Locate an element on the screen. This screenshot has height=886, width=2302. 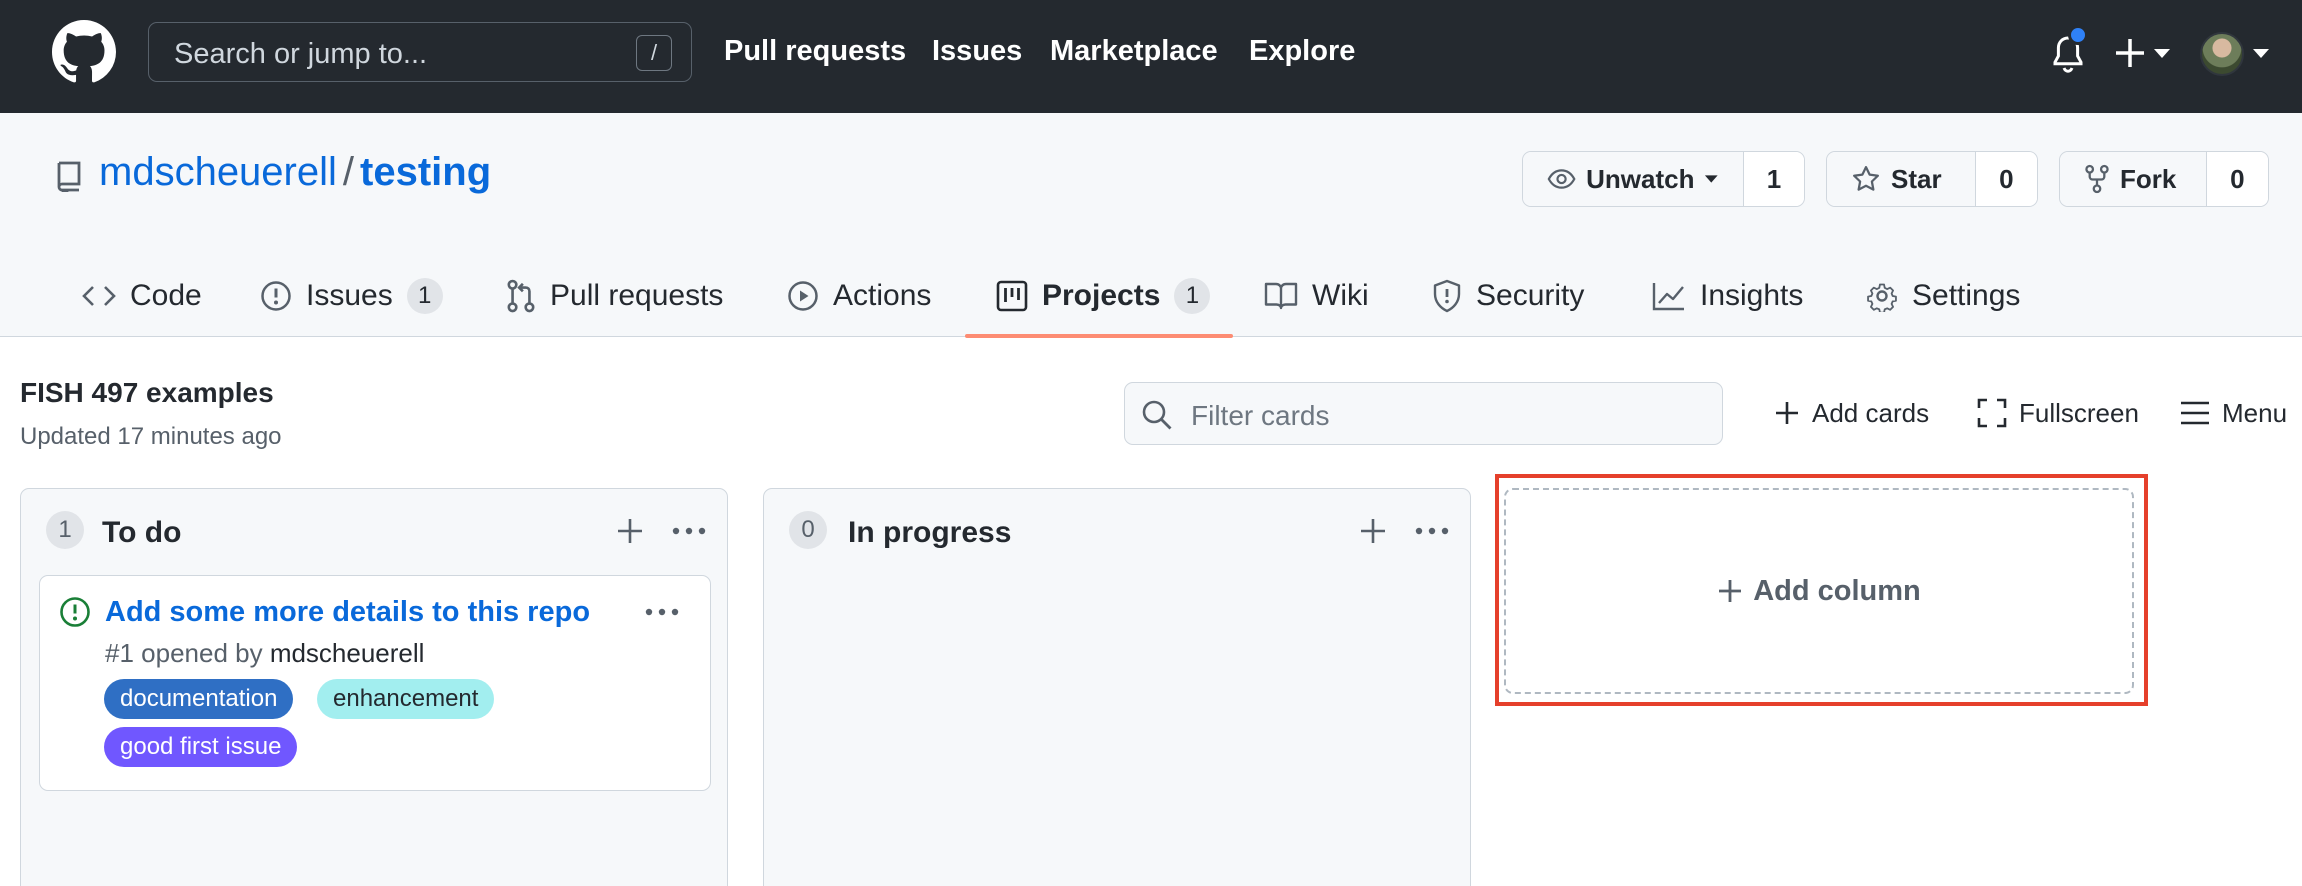
tab-code-label: Code is located at coordinates (166, 295).